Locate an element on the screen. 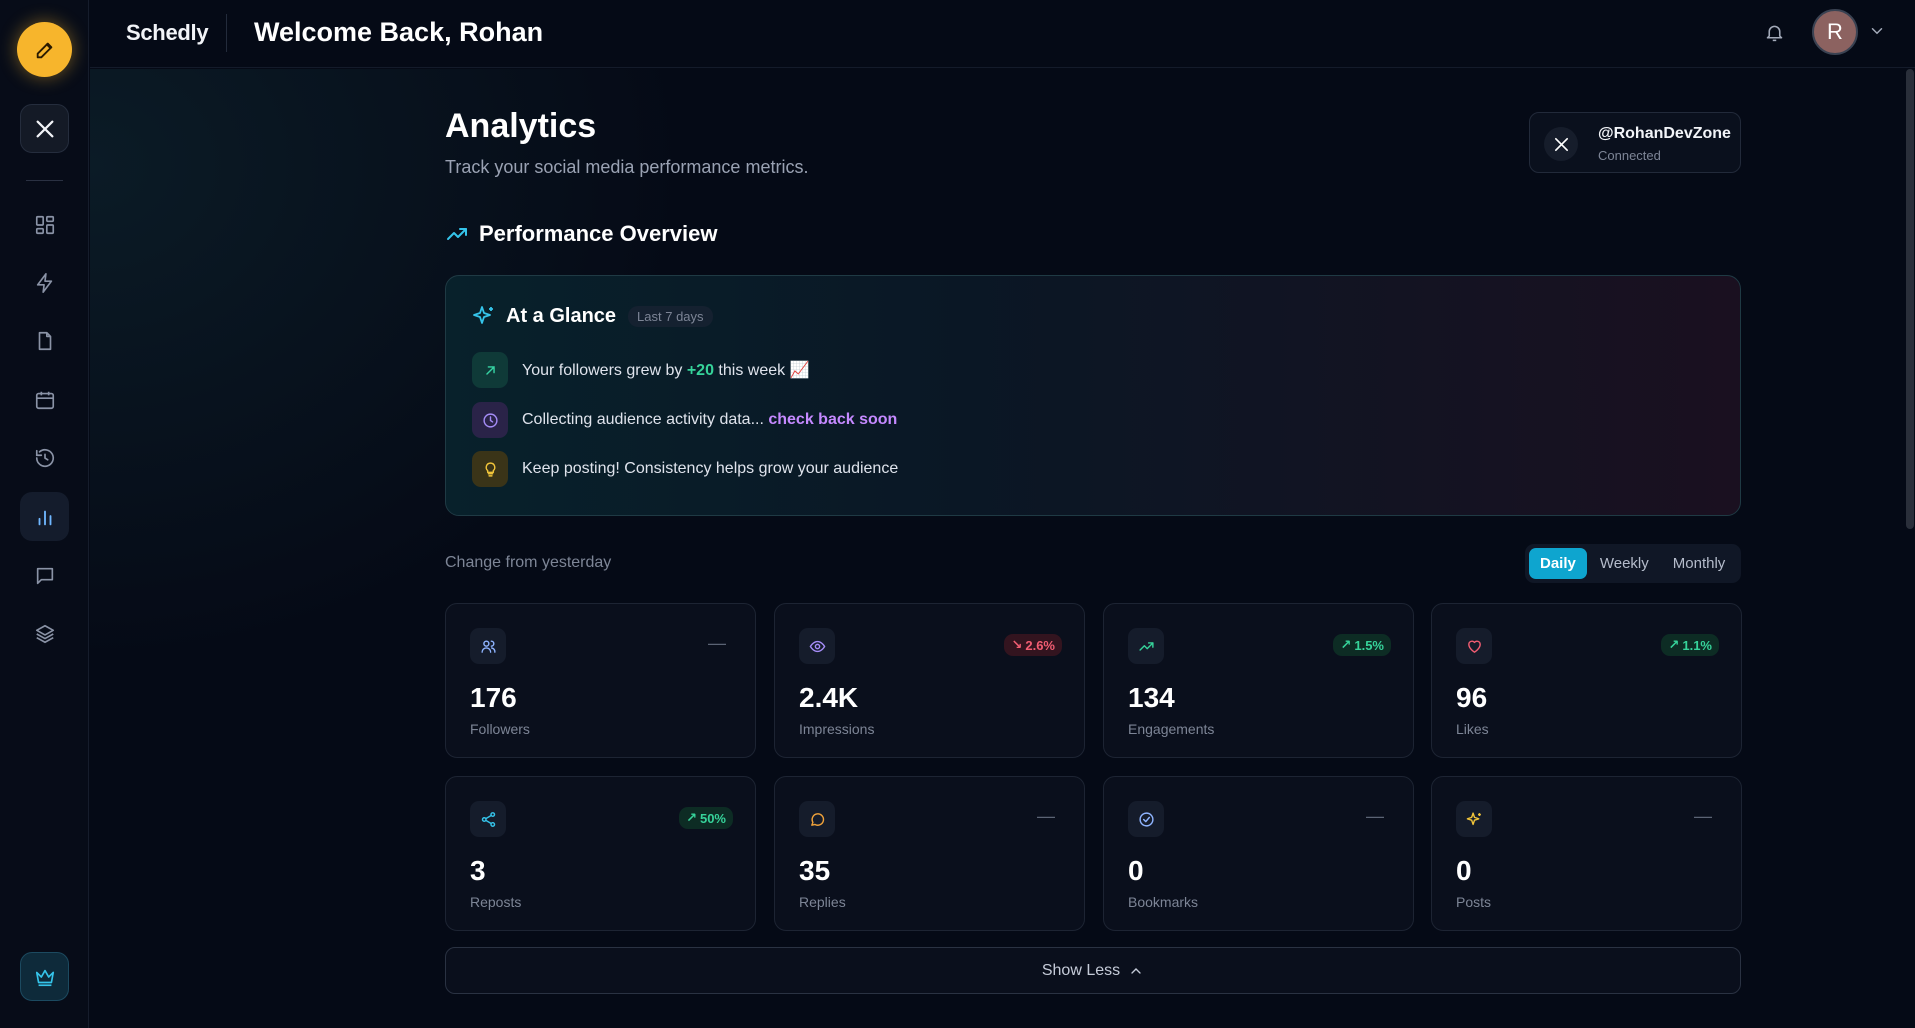 This screenshot has height=1028, width=1915. bookmark-icon is located at coordinates (1146, 819).